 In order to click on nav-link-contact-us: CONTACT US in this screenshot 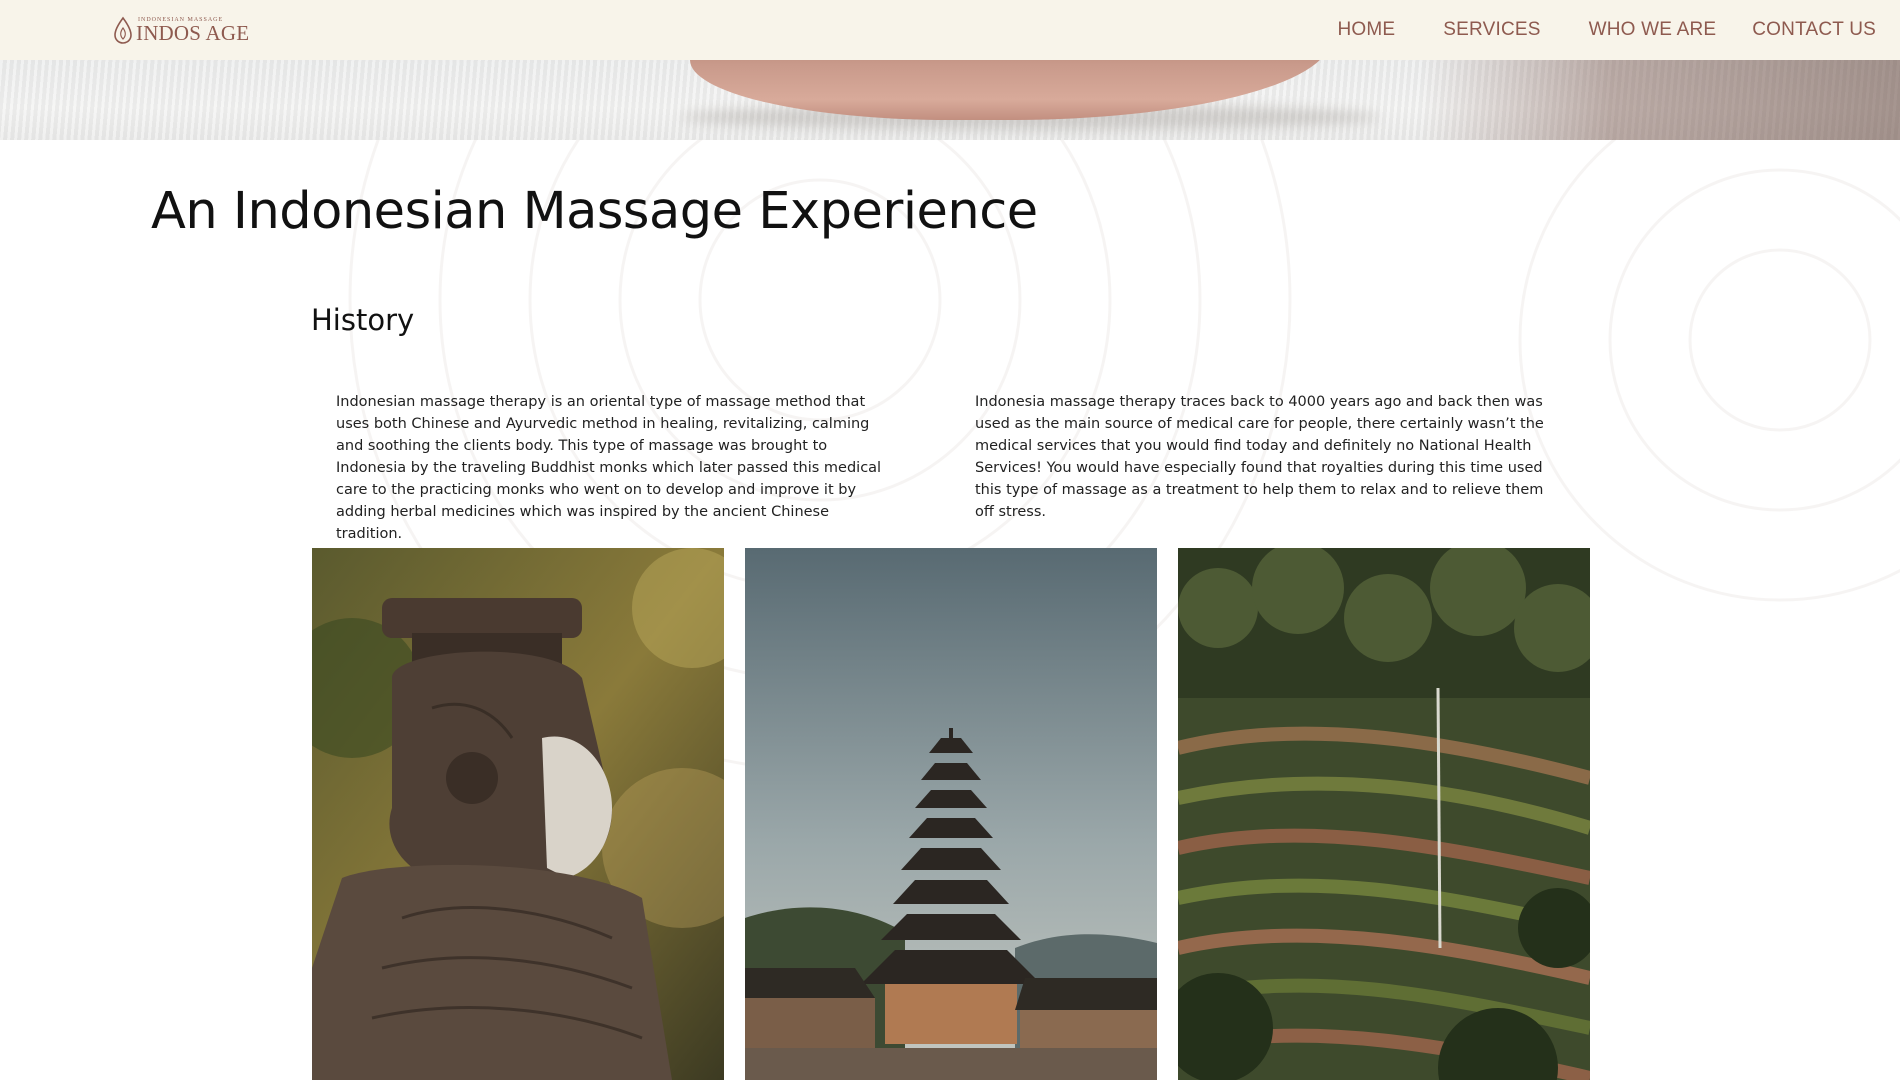, I will do `click(1814, 30)`.